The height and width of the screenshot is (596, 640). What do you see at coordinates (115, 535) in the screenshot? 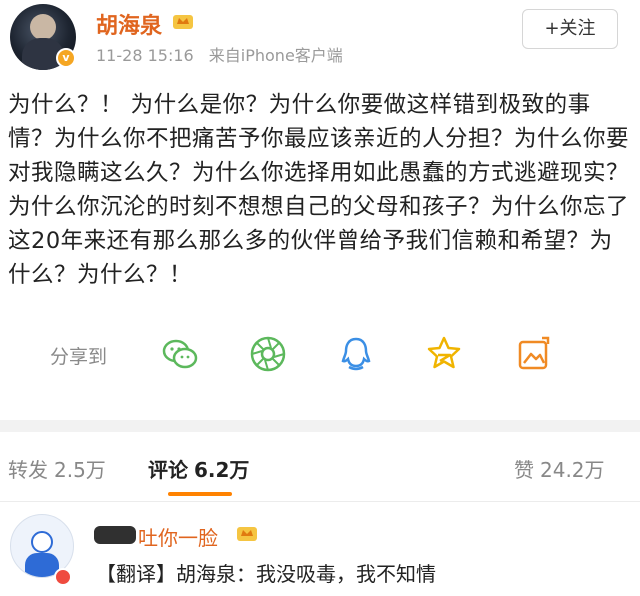
I see `redaction-scribble` at bounding box center [115, 535].